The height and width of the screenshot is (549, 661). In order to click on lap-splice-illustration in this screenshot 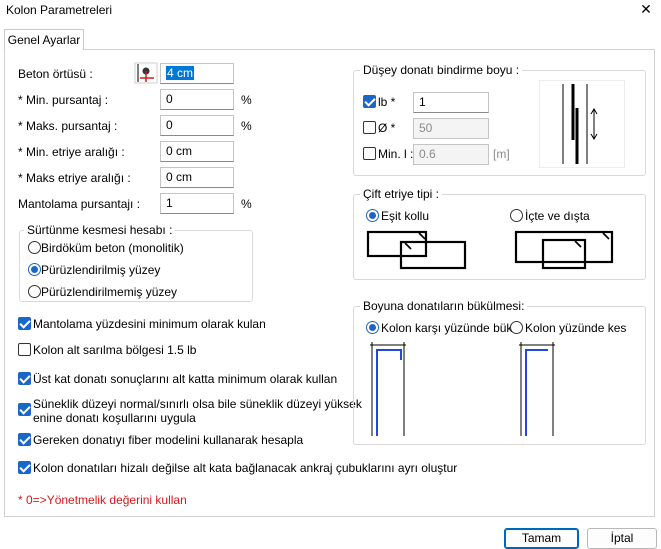, I will do `click(582, 124)`.